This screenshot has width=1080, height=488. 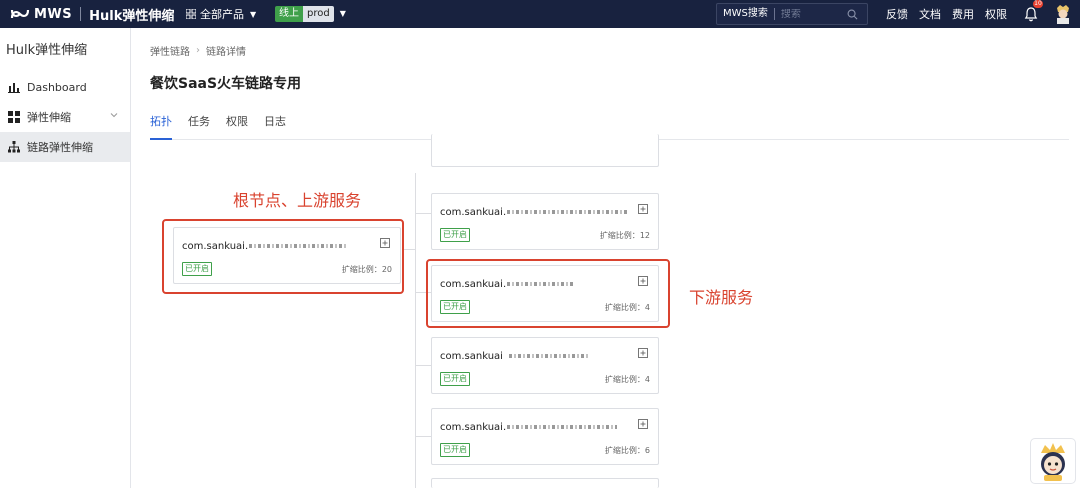 I want to click on docs-link: 文档, so click(x=930, y=14).